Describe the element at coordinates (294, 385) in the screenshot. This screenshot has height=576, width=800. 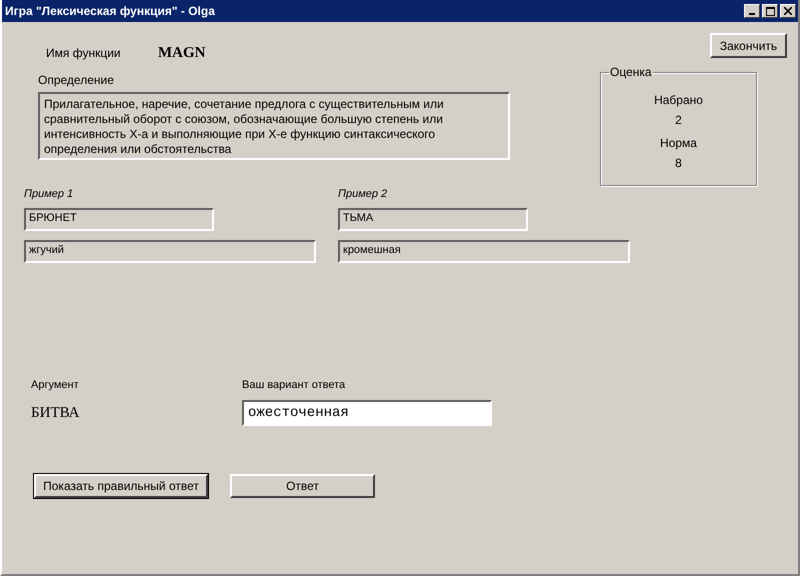
I see `answer-label: Ваш вариант ответа` at that location.